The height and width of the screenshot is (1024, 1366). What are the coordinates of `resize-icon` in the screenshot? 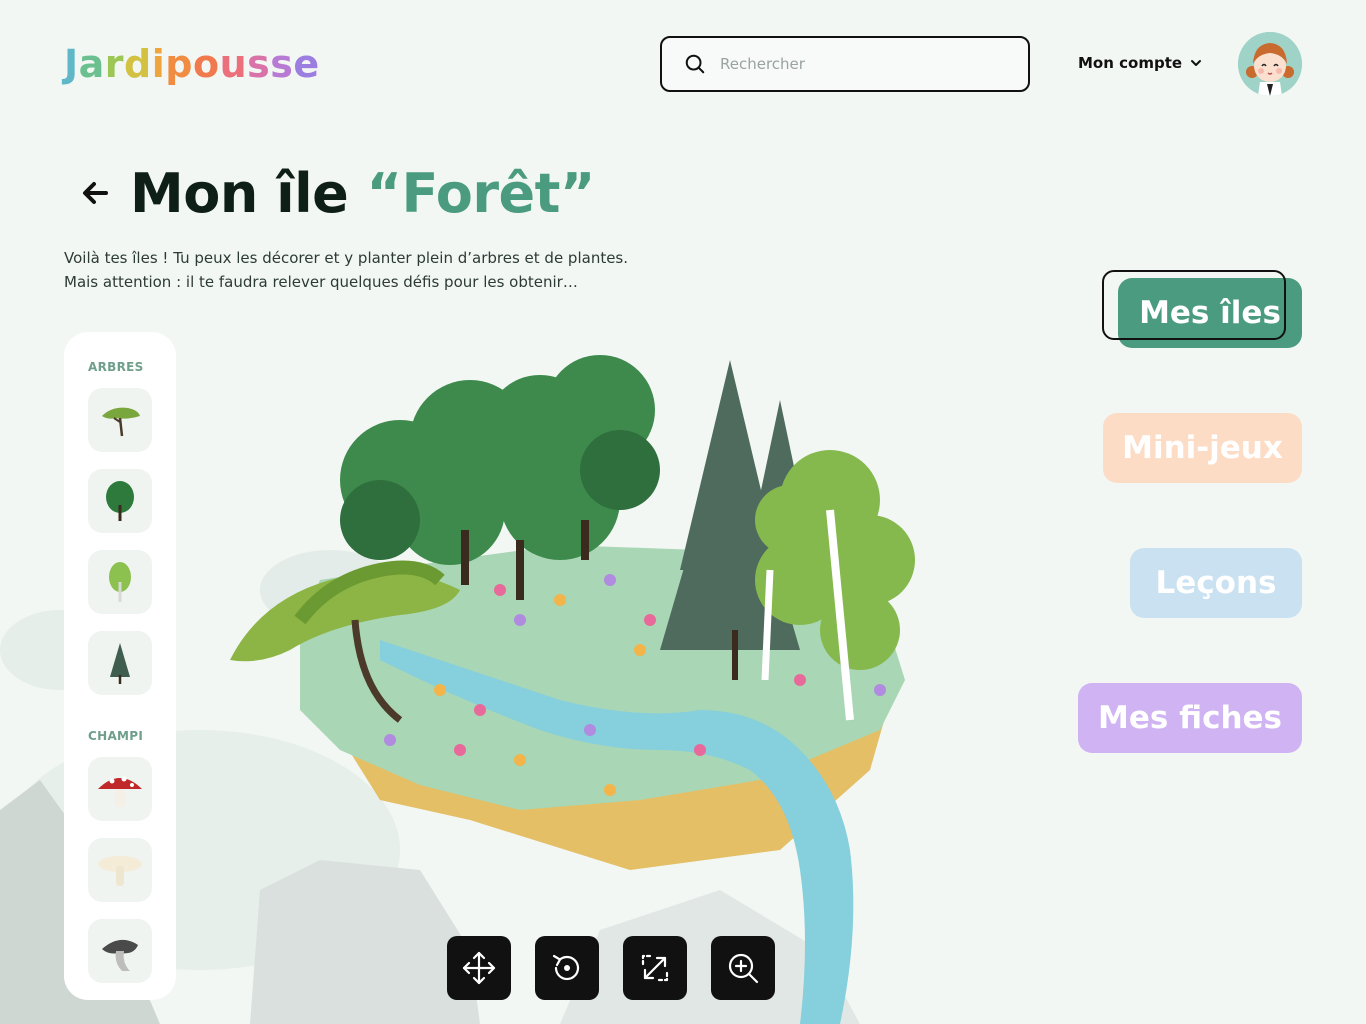 It's located at (655, 968).